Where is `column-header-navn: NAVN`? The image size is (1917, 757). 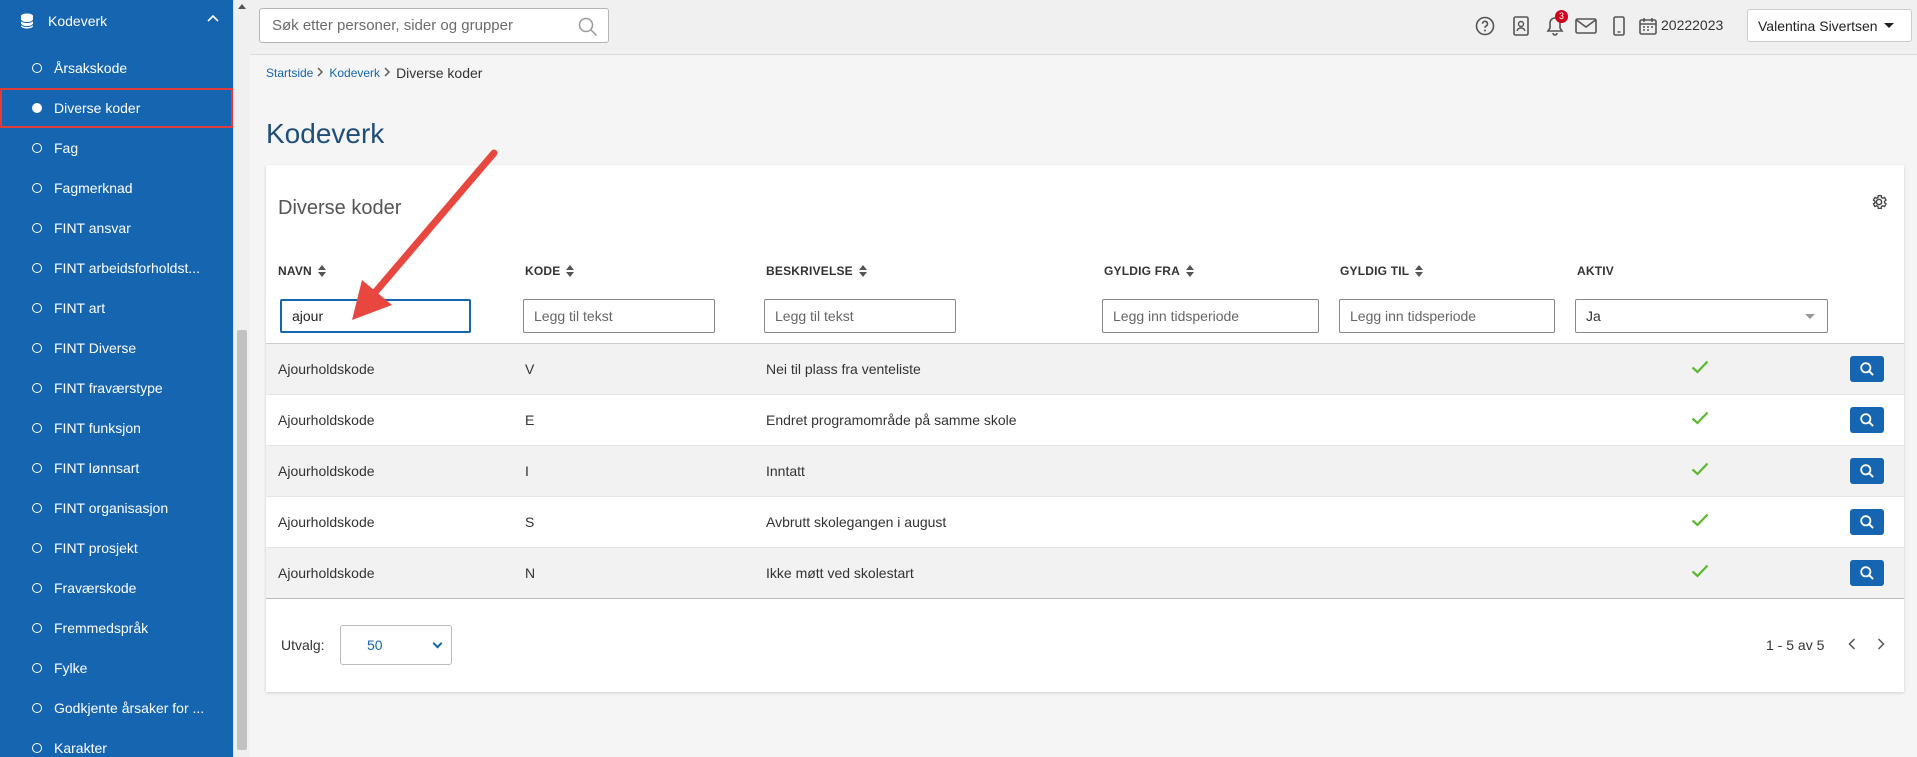
column-header-navn: NAVN is located at coordinates (302, 271).